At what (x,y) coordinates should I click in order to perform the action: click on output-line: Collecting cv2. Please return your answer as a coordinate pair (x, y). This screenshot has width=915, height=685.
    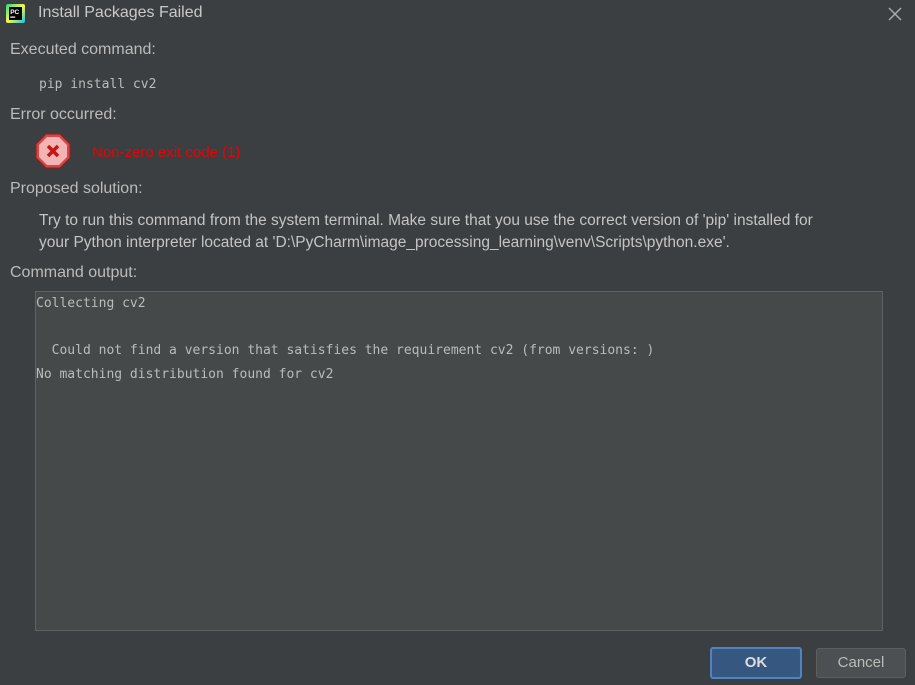
    Looking at the image, I should click on (91, 303).